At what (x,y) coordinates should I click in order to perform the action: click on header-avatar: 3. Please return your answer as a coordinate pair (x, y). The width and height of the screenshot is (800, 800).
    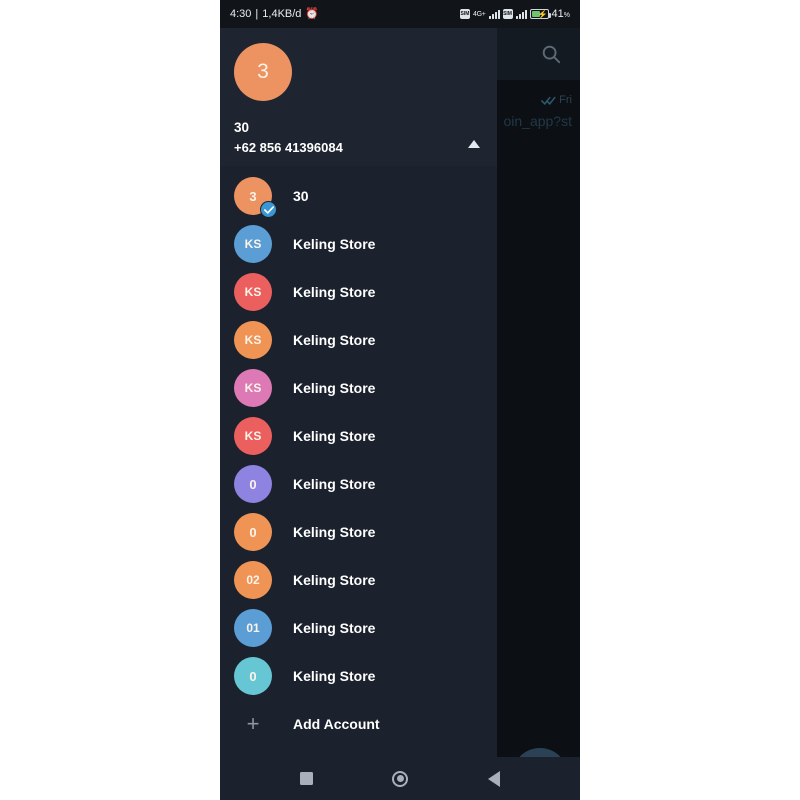
    Looking at the image, I should click on (263, 72).